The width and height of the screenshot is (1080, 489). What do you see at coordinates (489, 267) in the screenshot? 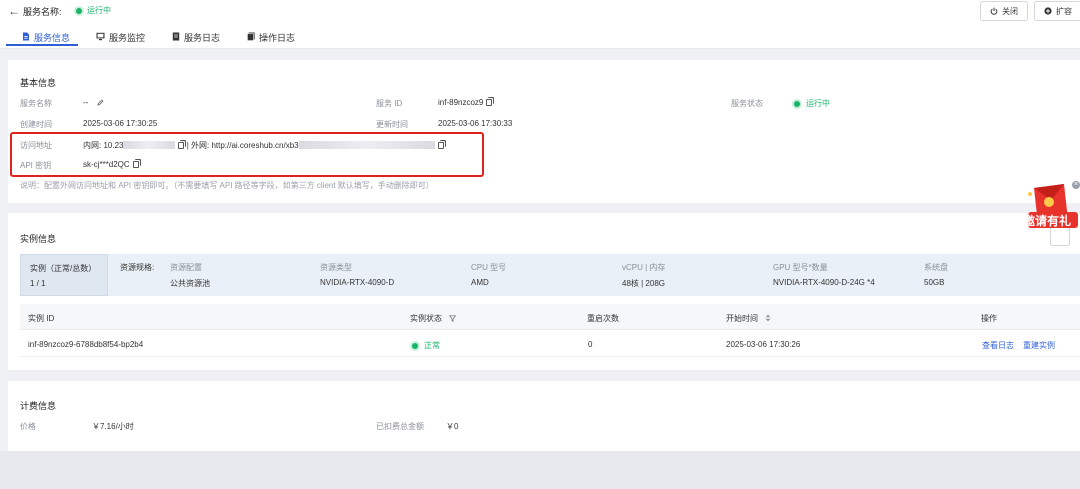
I see `spec-label: CPU 型号` at bounding box center [489, 267].